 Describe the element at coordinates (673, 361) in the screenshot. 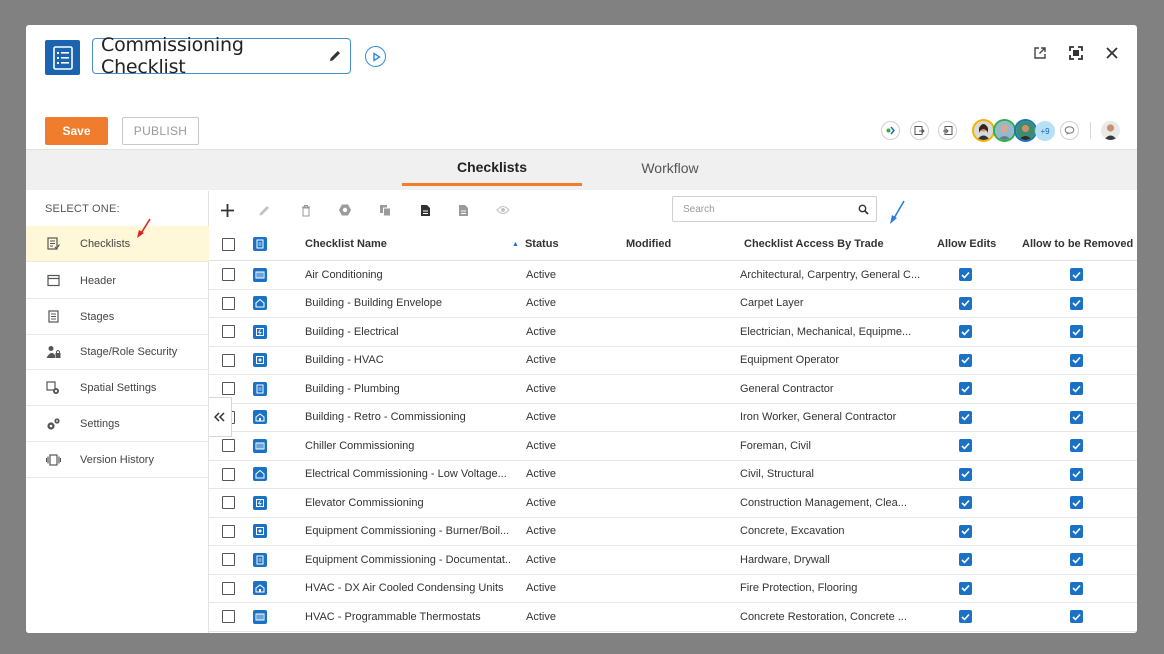

I see `table-row: Building - HVAC Active Equipment Operator` at that location.